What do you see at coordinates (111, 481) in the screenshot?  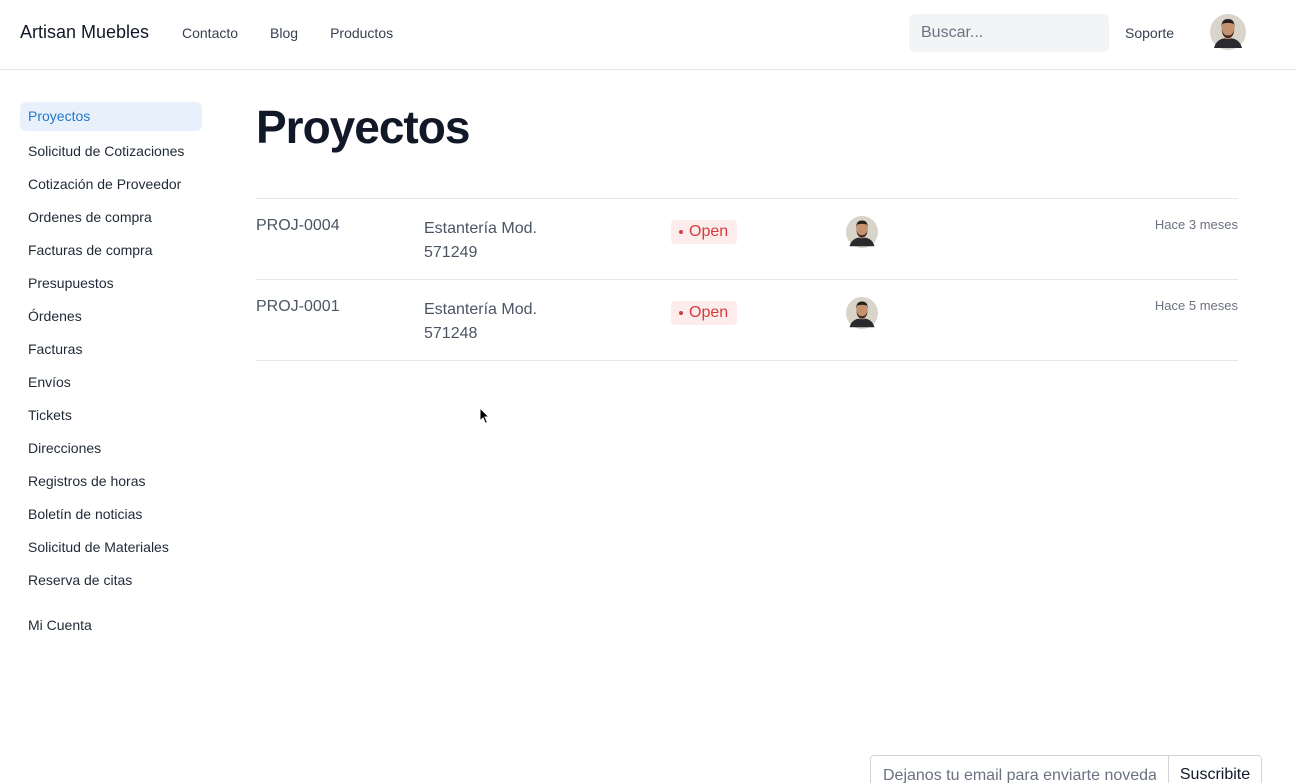 I see `sidebar-item-registros-horas: Registros de horas` at bounding box center [111, 481].